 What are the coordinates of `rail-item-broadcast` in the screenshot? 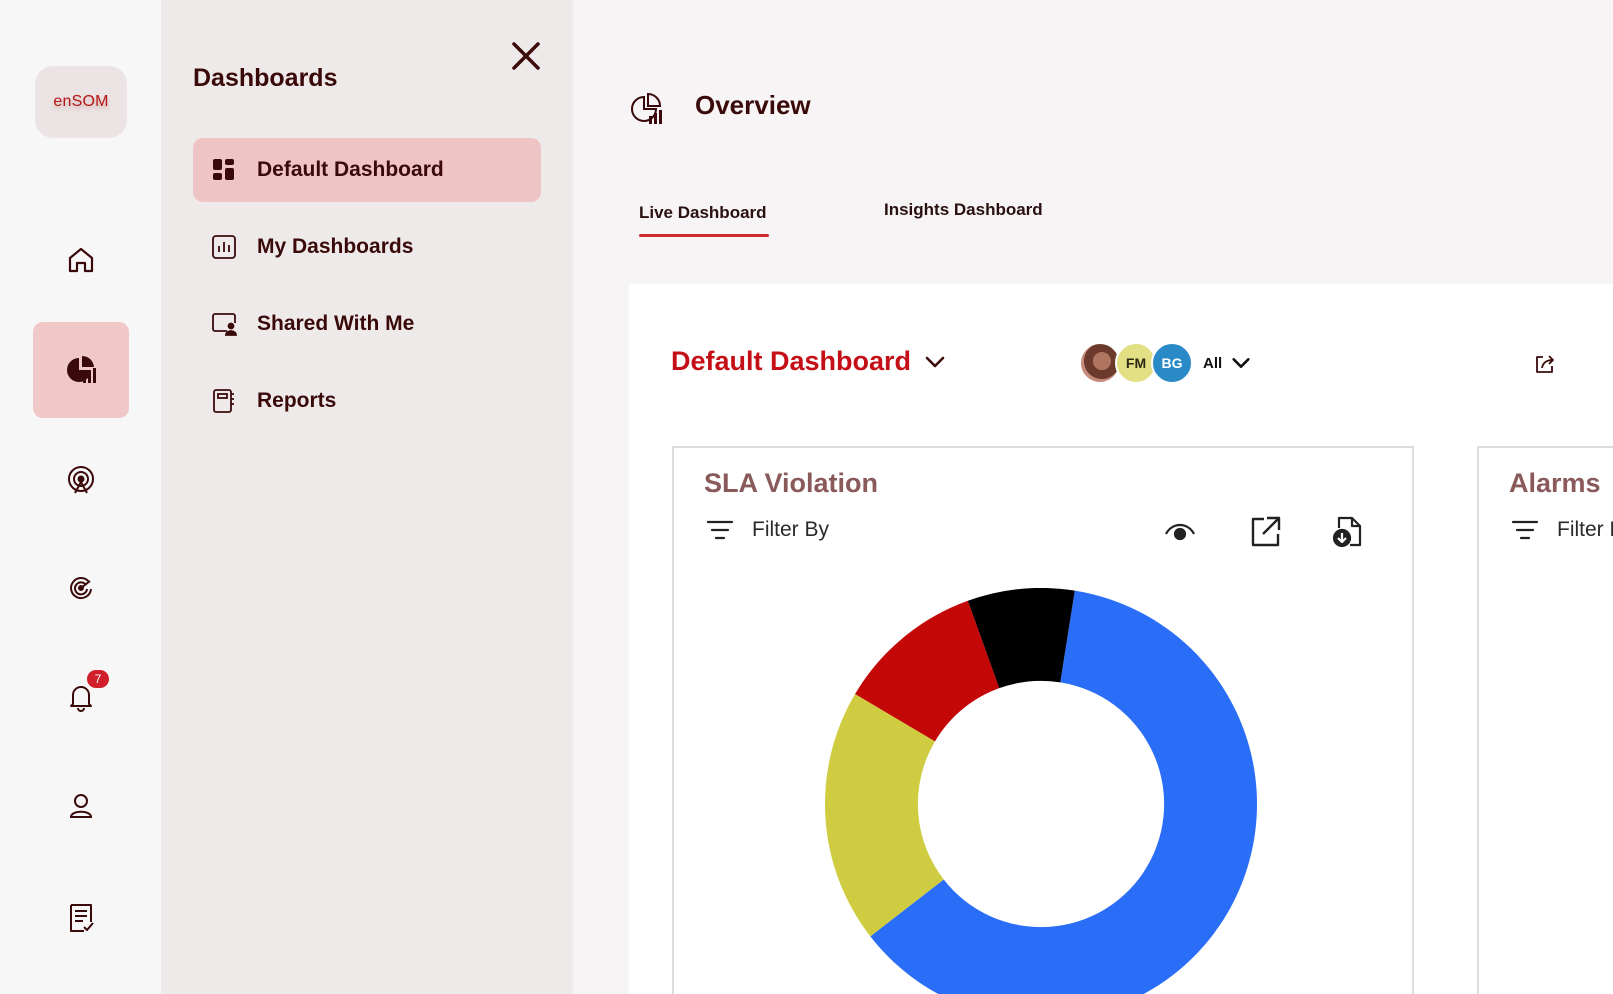 It's located at (81, 480).